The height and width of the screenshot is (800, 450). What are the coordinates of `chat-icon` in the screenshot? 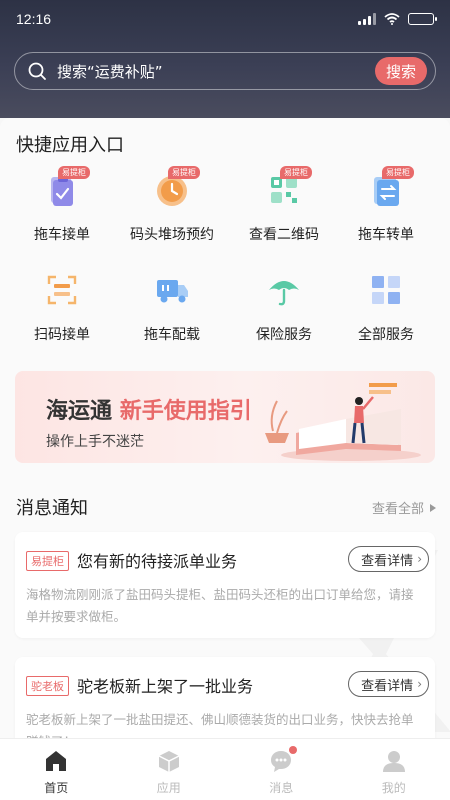 It's located at (283, 759).